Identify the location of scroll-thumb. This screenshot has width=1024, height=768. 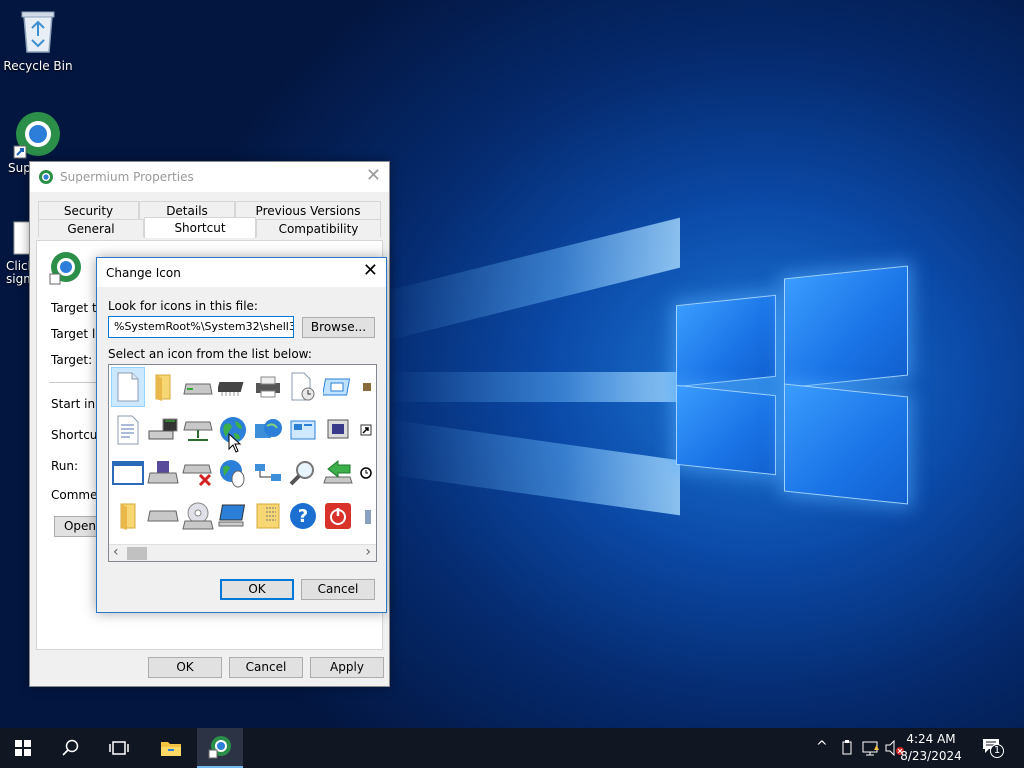
(137, 553).